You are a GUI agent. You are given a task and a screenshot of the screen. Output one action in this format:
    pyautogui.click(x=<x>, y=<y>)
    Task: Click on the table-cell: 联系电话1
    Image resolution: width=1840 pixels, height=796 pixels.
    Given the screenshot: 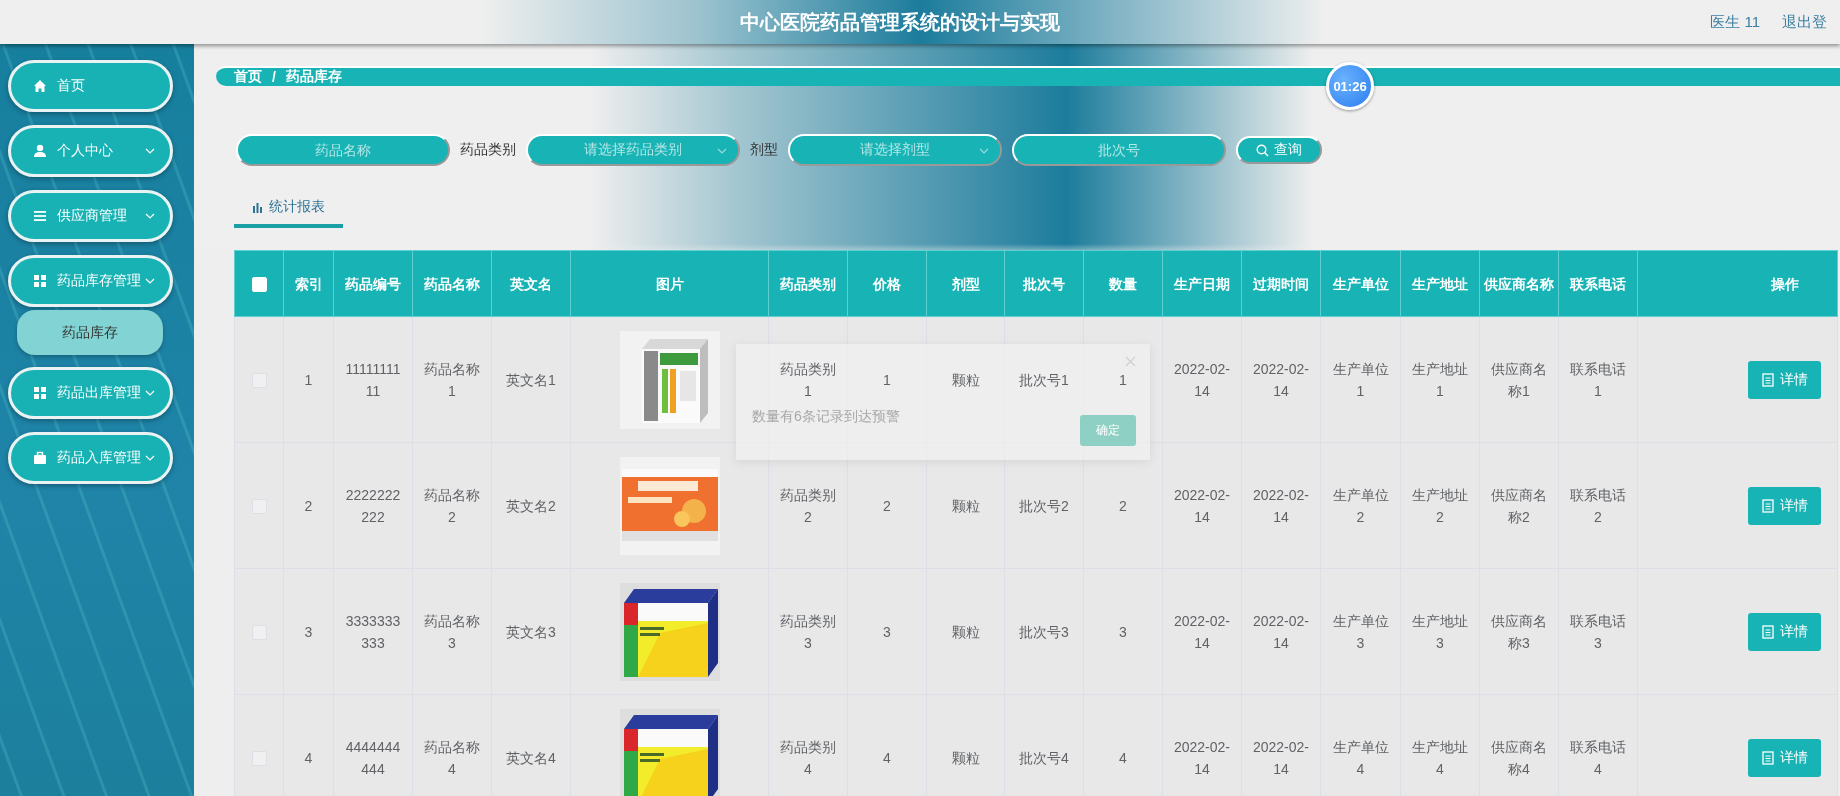 What is the action you would take?
    pyautogui.click(x=1598, y=379)
    